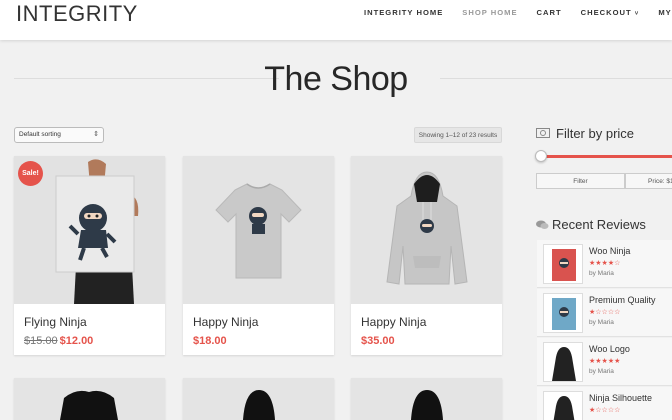 This screenshot has height=420, width=672. Describe the element at coordinates (606, 156) in the screenshot. I see `price-slider-track` at that location.